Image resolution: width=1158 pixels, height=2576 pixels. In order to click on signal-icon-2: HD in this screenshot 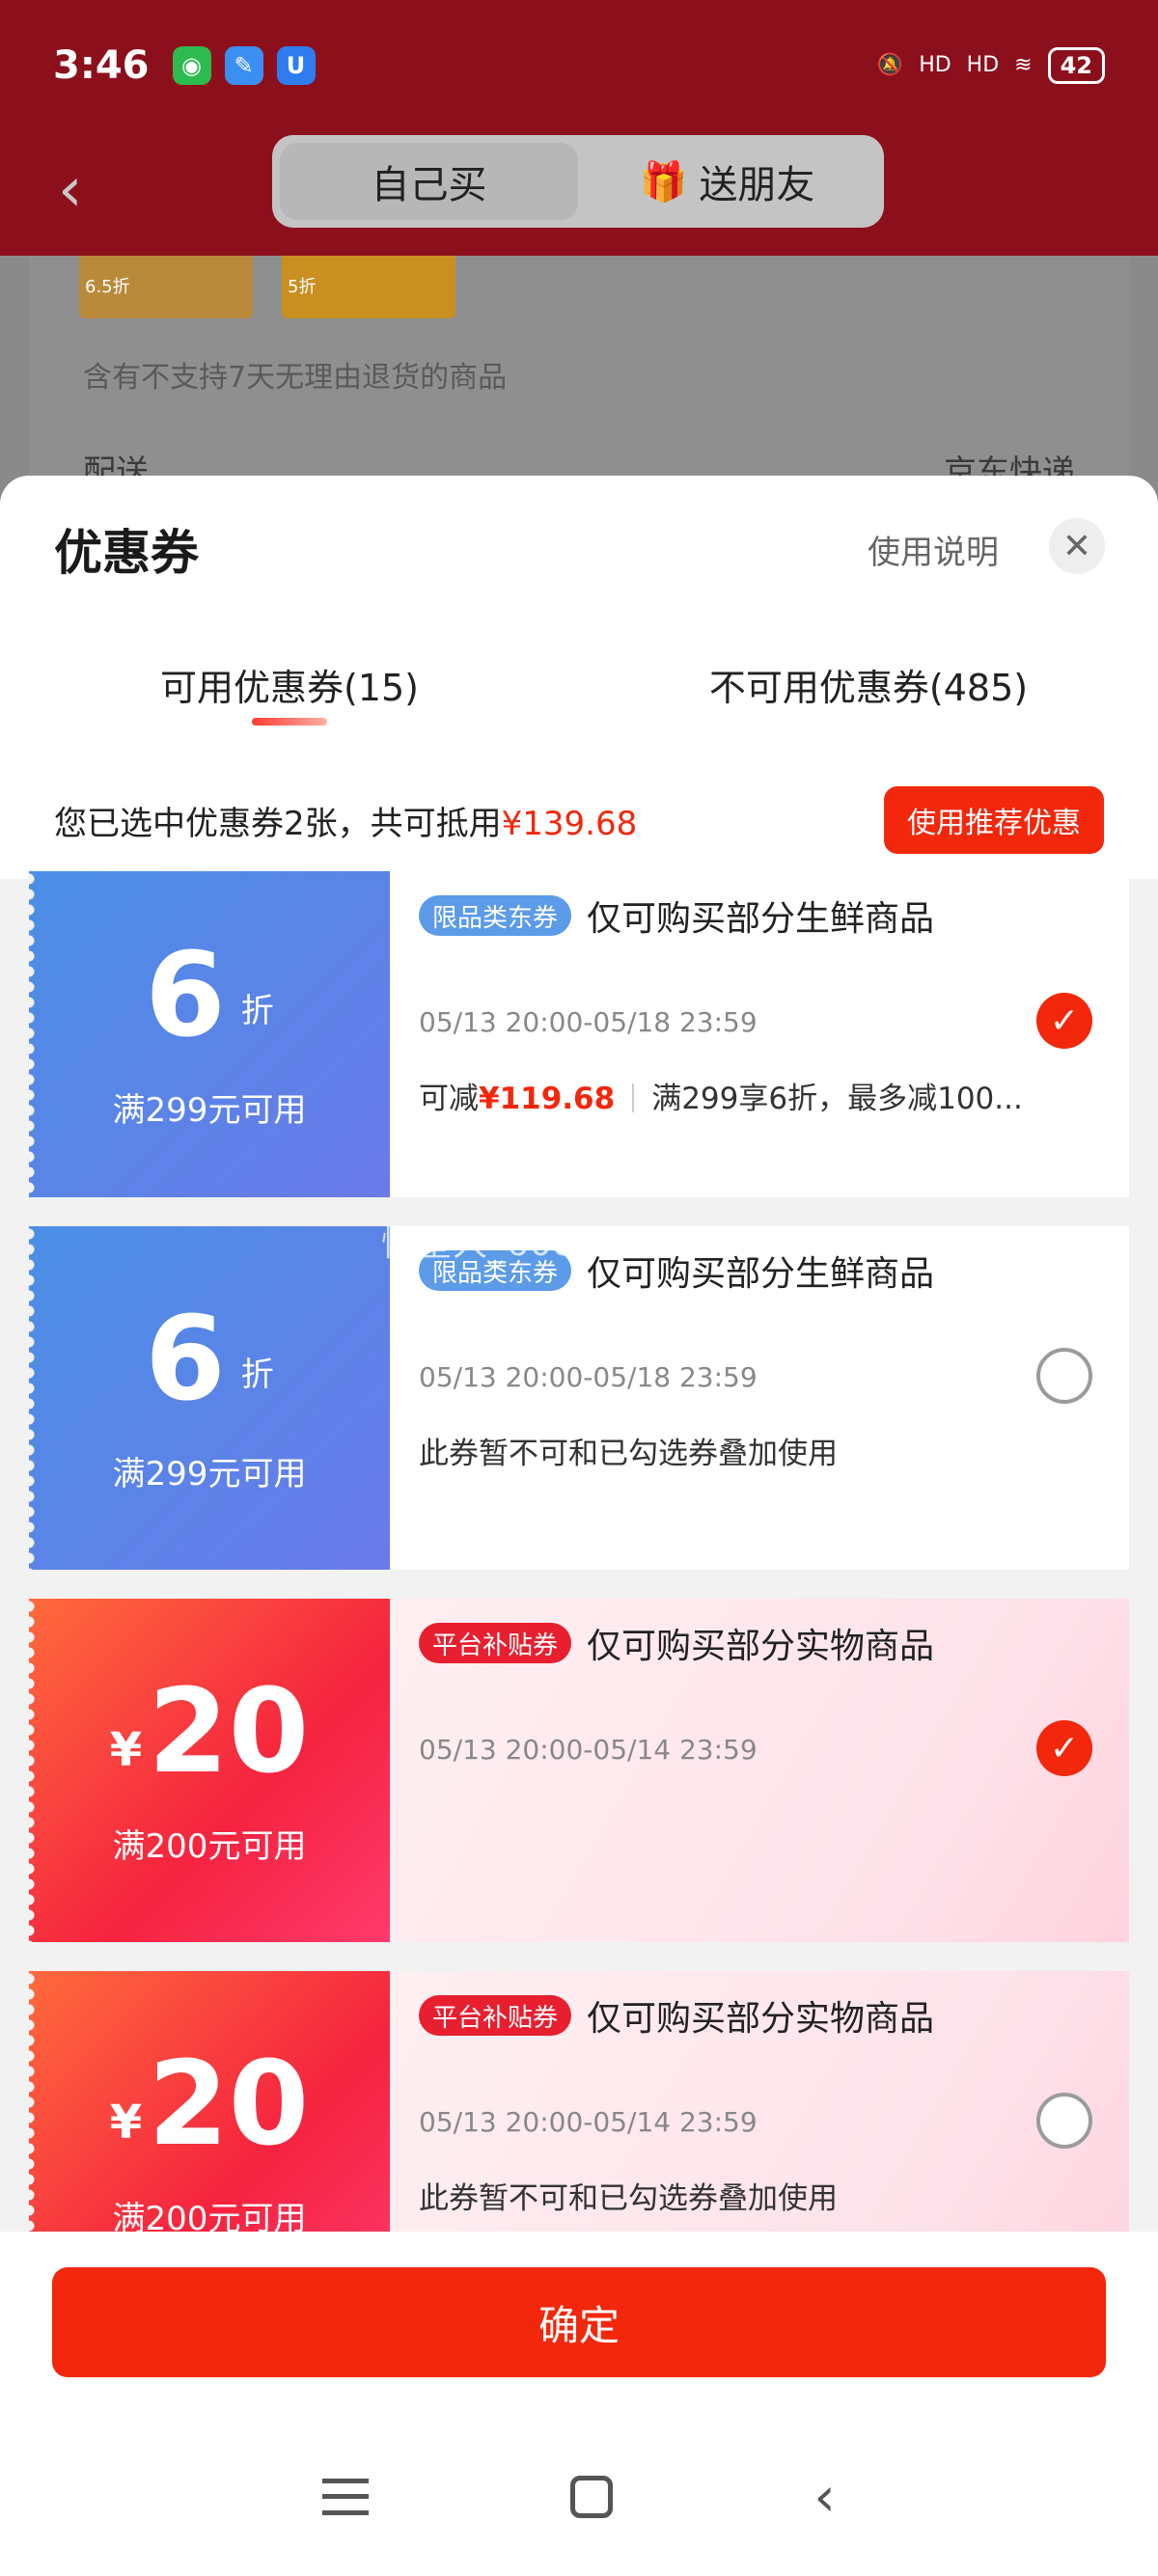, I will do `click(983, 65)`.